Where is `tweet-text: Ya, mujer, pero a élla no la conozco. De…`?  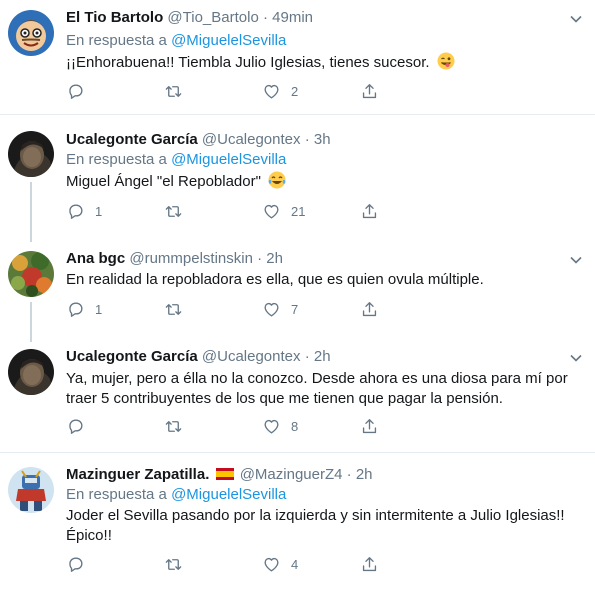 tweet-text: Ya, mujer, pero a élla no la conozco. De… is located at coordinates (317, 388).